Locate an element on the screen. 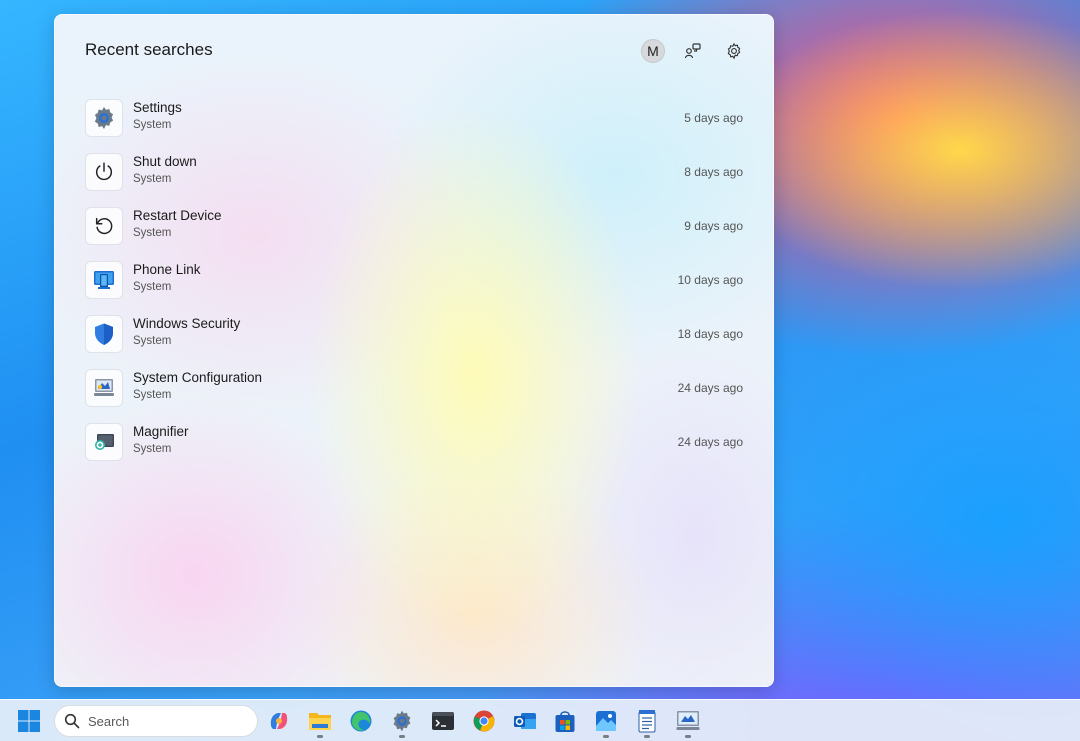 Image resolution: width=1080 pixels, height=741 pixels. connections-button is located at coordinates (693, 51).